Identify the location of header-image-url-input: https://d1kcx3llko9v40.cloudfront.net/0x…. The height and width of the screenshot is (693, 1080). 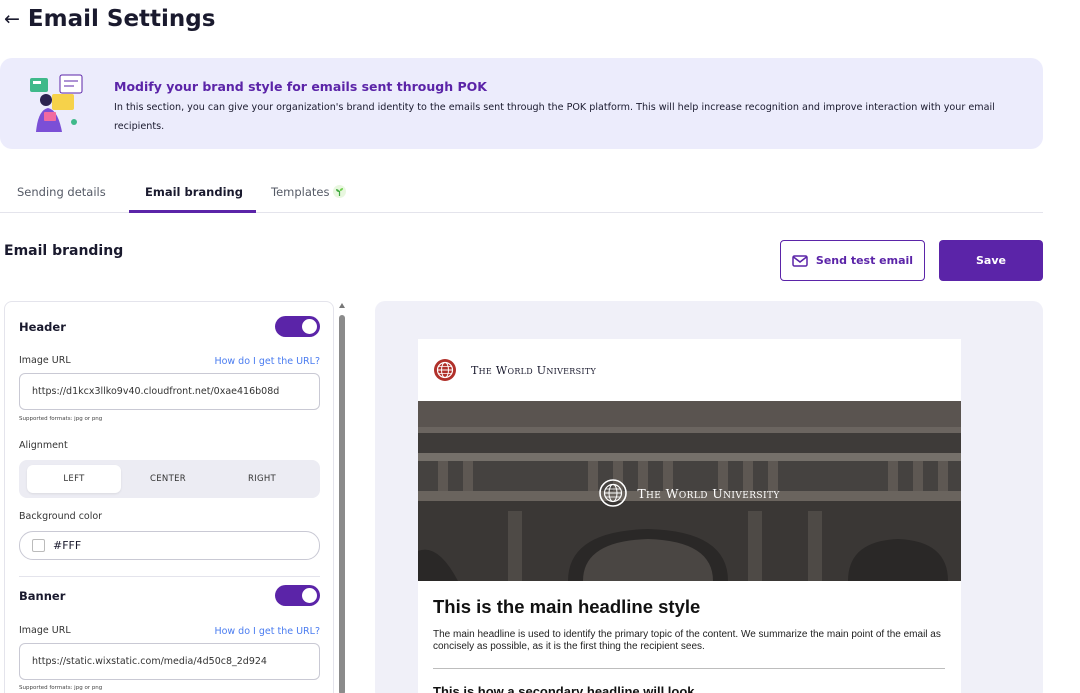
(169, 391).